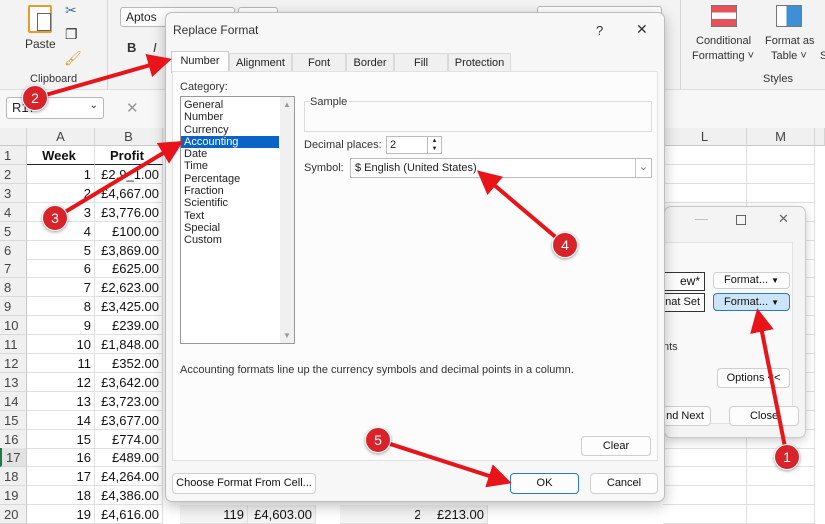 The width and height of the screenshot is (825, 524). What do you see at coordinates (378, 440) in the screenshot?
I see `annotation-badge: 5` at bounding box center [378, 440].